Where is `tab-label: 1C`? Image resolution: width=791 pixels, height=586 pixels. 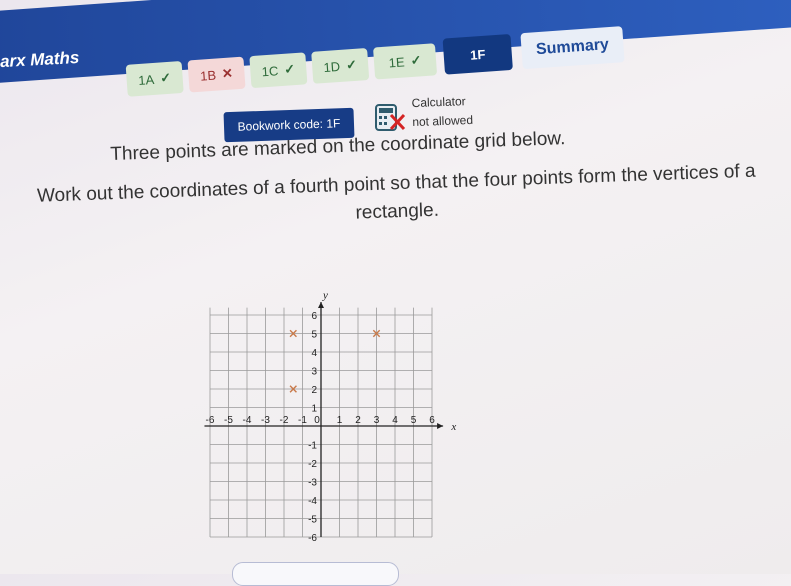 tab-label: 1C is located at coordinates (270, 70).